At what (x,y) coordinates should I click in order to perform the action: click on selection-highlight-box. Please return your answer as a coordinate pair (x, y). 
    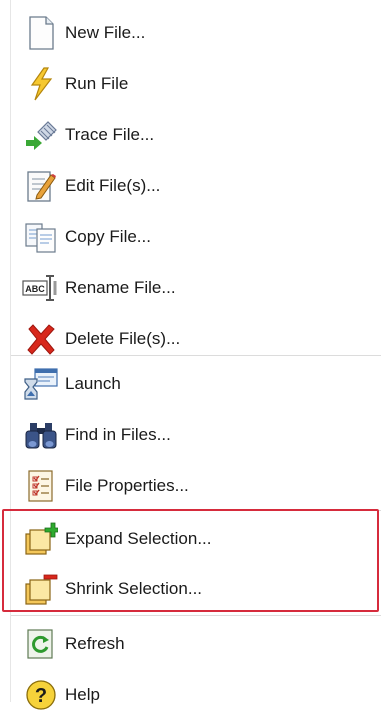
    Looking at the image, I should click on (190, 560).